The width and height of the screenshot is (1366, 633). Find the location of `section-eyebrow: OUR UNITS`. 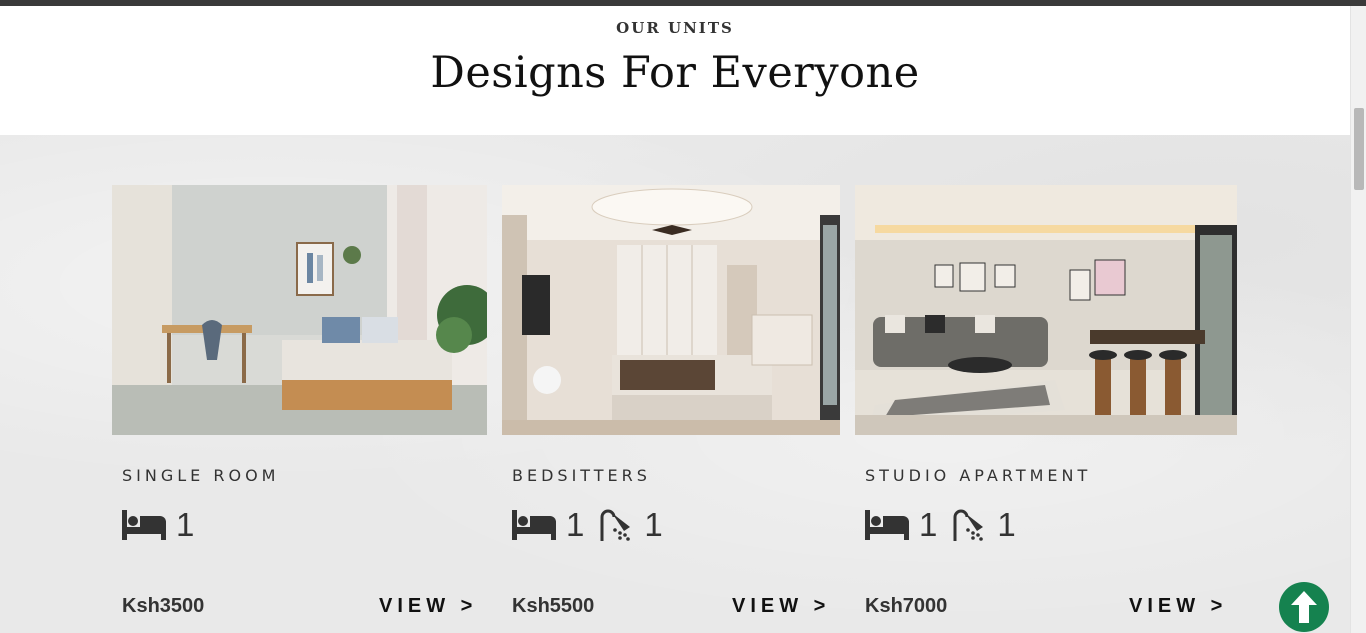

section-eyebrow: OUR UNITS is located at coordinates (675, 28).